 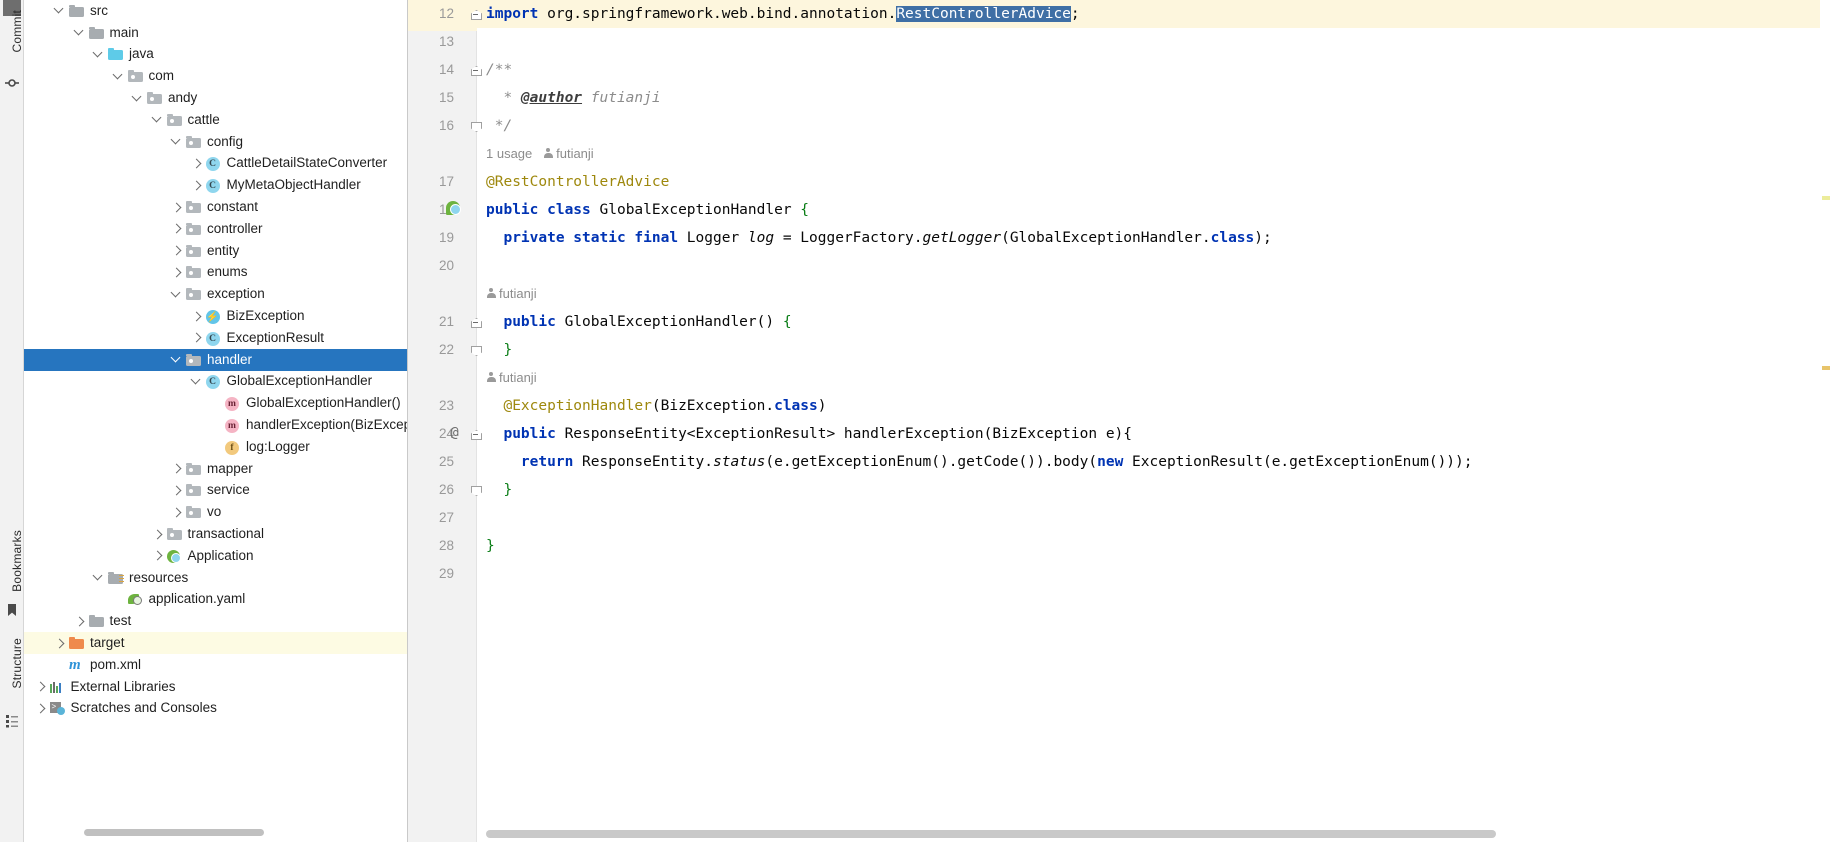 What do you see at coordinates (1120, 490) in the screenshot?
I see `editor-line-26: 26 }` at bounding box center [1120, 490].